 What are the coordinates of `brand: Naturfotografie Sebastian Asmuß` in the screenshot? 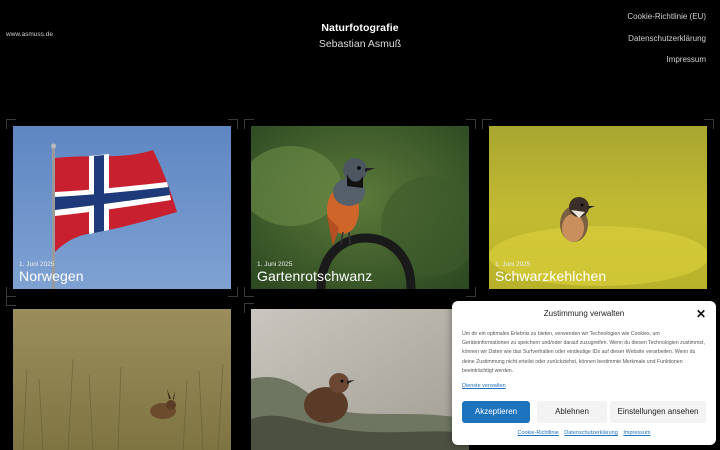 It's located at (360, 36).